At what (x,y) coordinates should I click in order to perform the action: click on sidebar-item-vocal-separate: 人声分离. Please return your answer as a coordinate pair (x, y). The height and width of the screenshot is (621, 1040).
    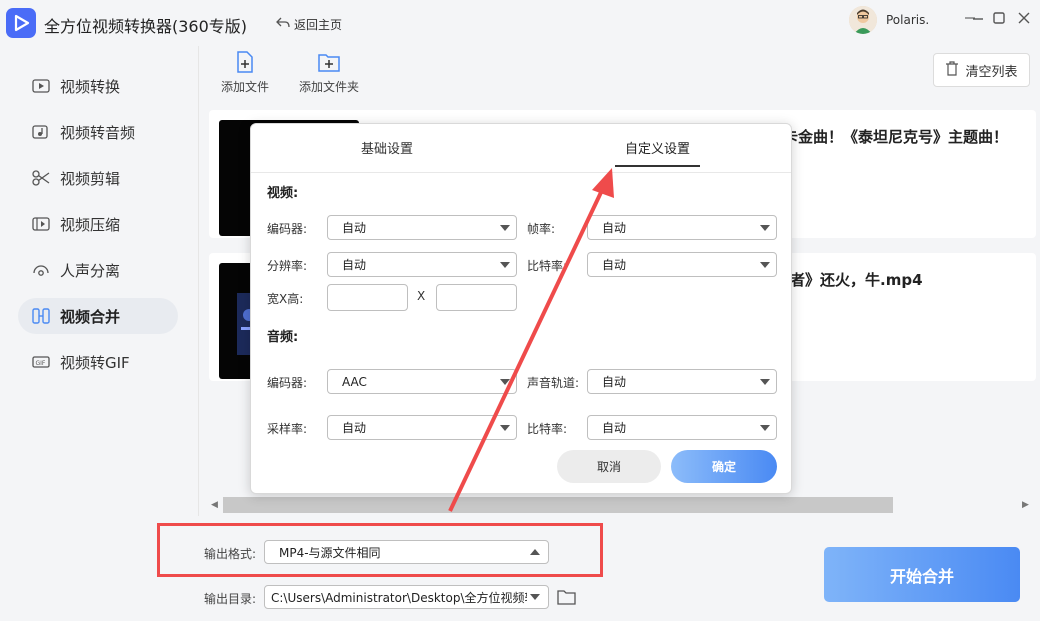
    Looking at the image, I should click on (98, 270).